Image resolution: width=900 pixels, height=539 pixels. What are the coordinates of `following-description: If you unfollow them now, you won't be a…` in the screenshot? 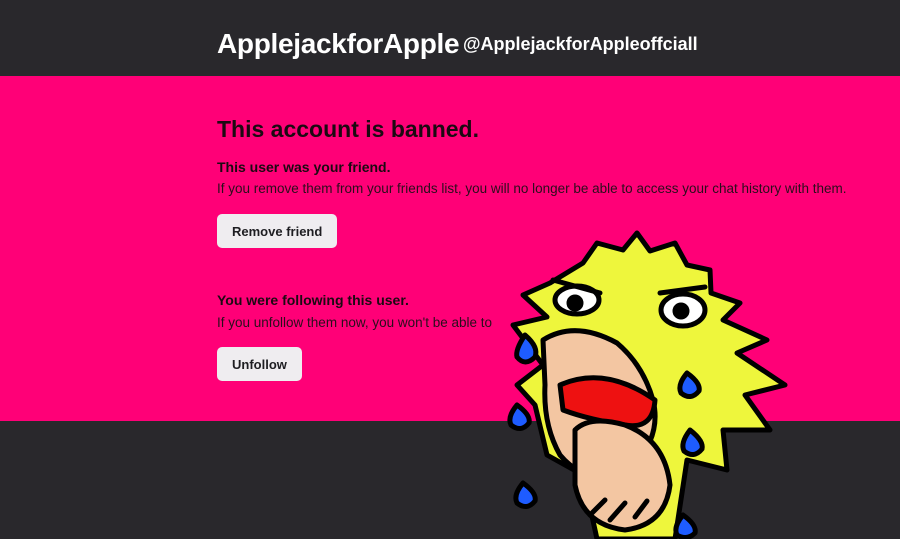 It's located at (354, 322).